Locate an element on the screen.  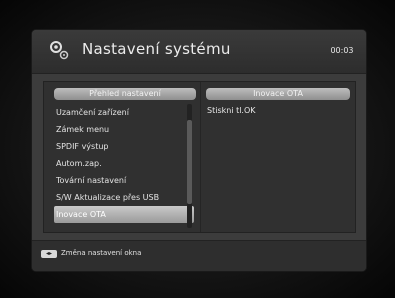
menu-item-menu-lock: Zámek menu is located at coordinates (124, 129).